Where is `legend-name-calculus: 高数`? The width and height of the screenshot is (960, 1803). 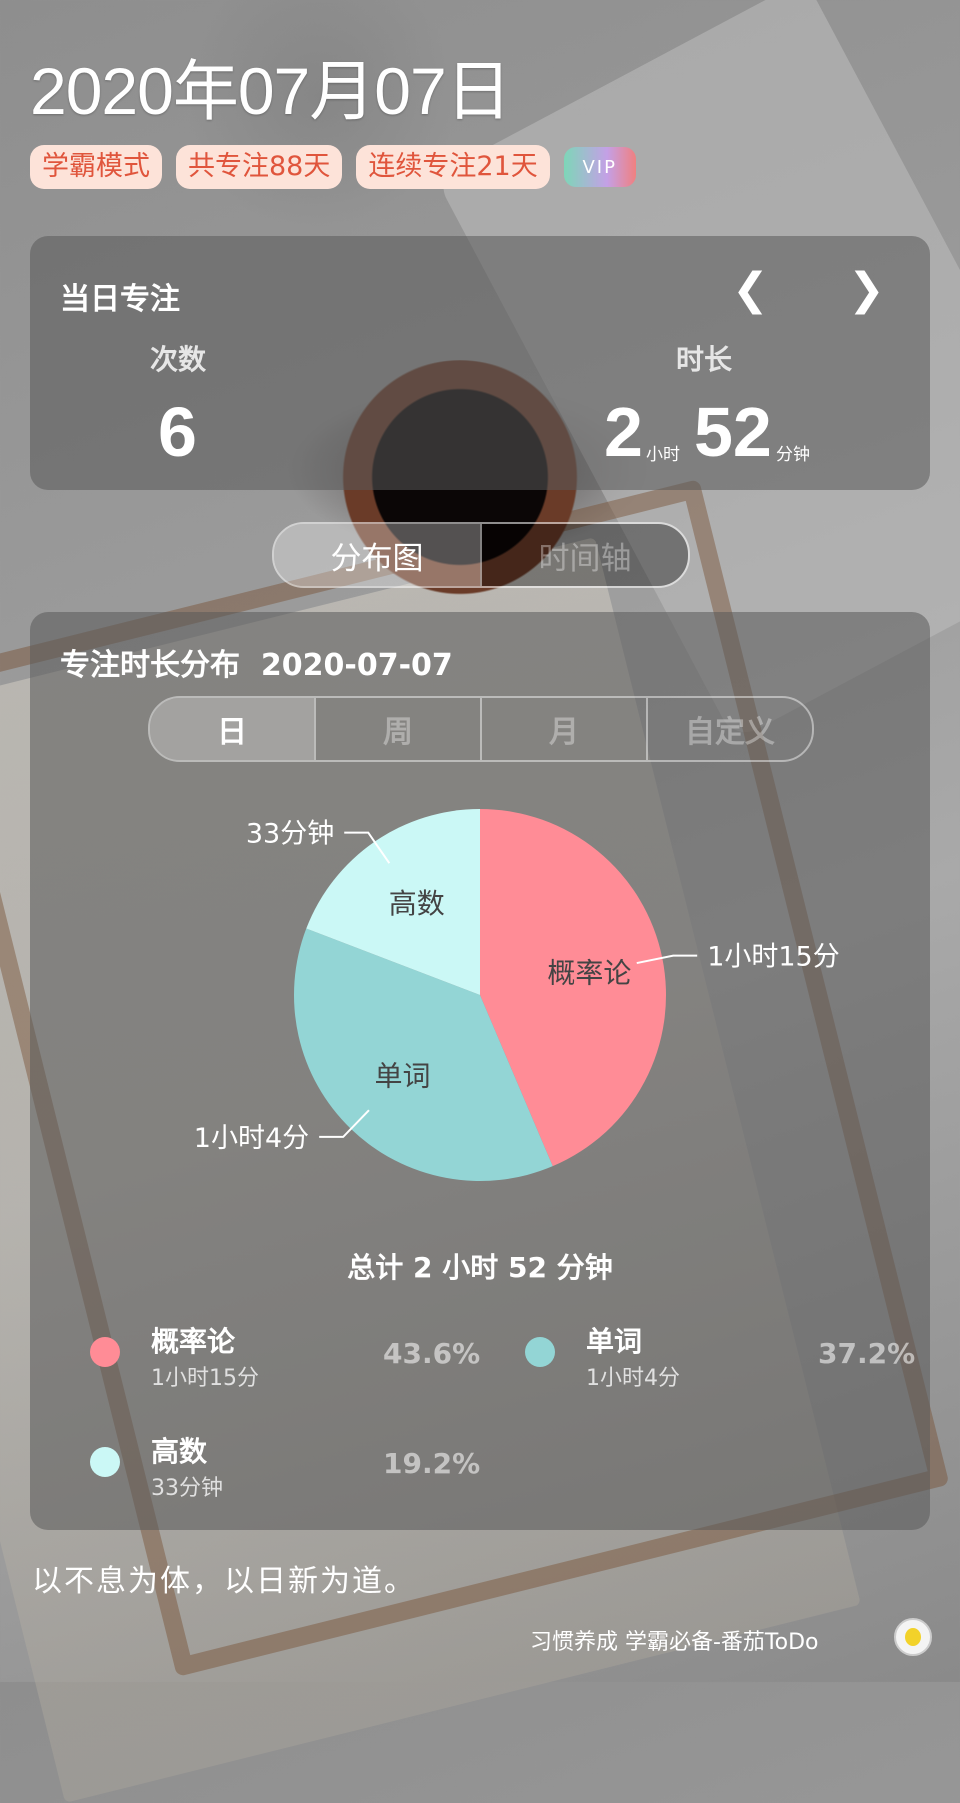 legend-name-calculus: 高数 is located at coordinates (179, 1451).